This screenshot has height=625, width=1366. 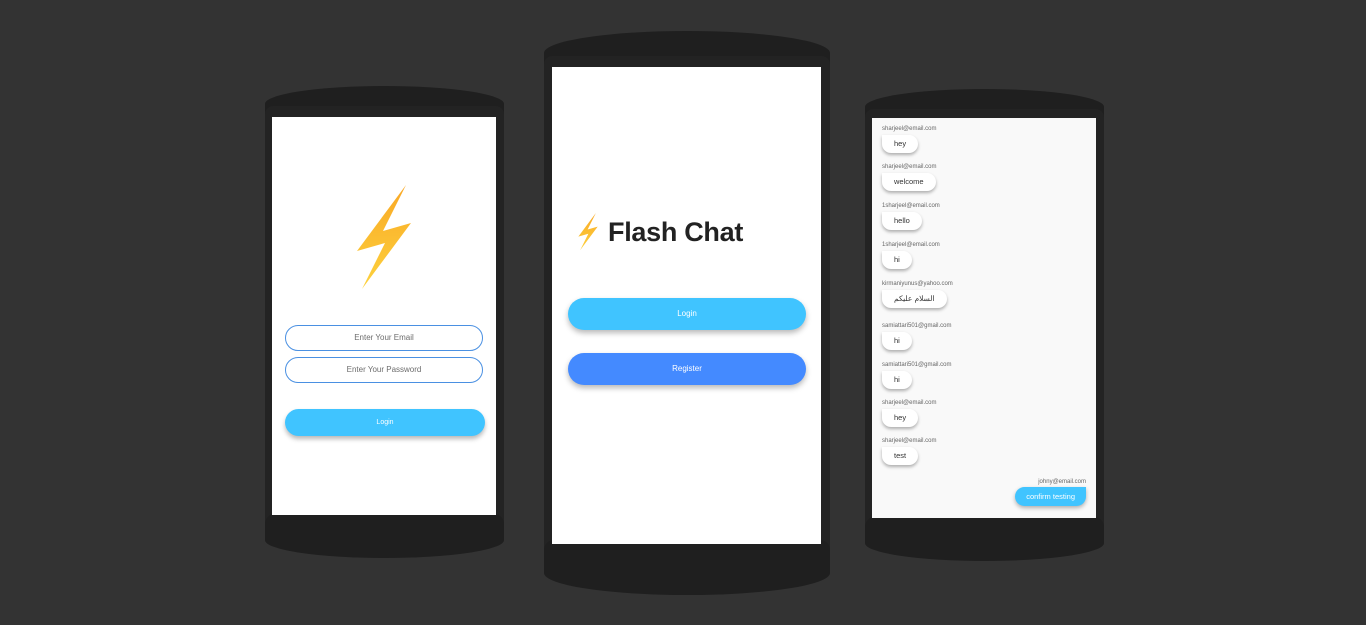 I want to click on app-title: Flash Chat, so click(x=676, y=231).